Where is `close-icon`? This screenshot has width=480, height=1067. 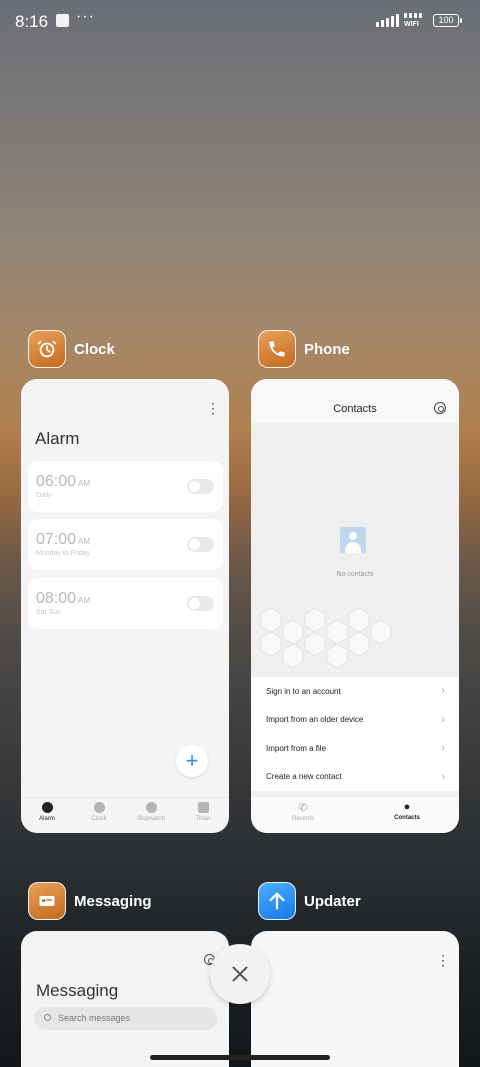
close-icon is located at coordinates (240, 974).